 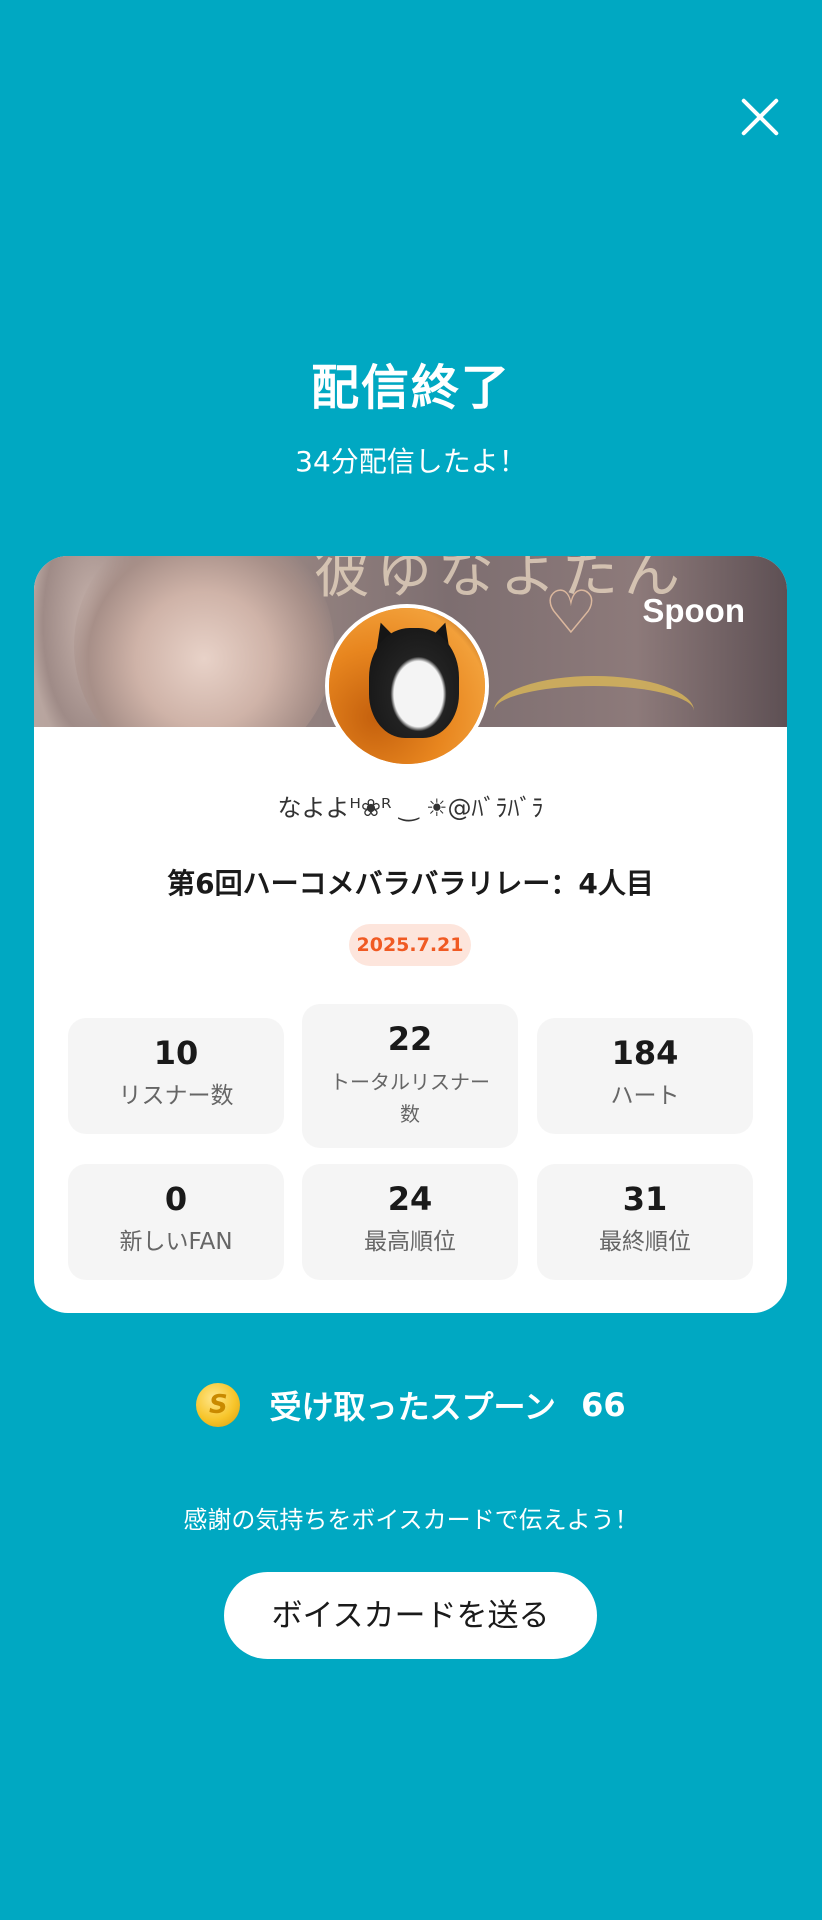 I want to click on stat-new-fans: 0 新しいFAN, so click(x=176, y=1222).